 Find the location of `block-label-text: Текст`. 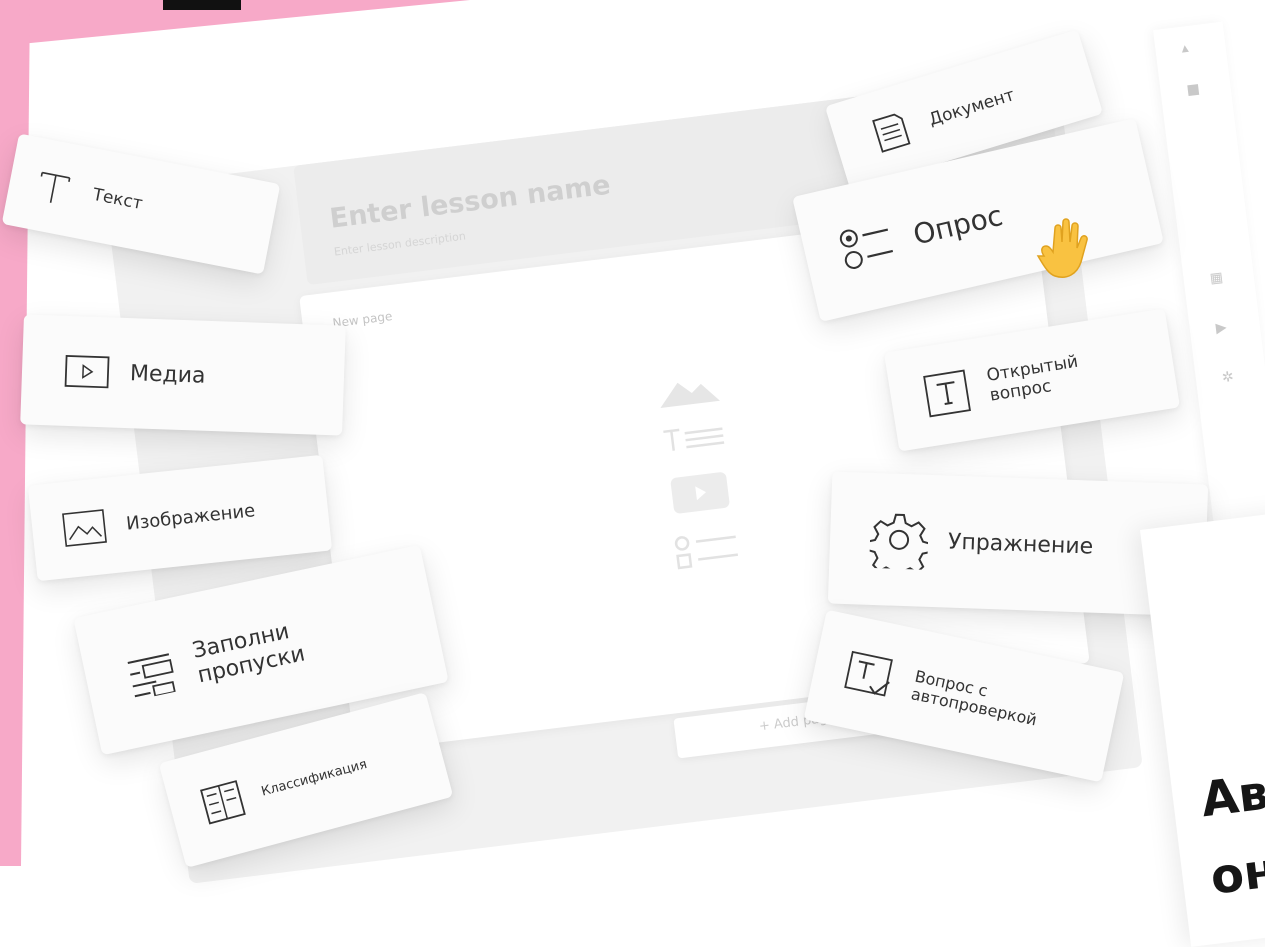

block-label-text: Текст is located at coordinates (117, 199).